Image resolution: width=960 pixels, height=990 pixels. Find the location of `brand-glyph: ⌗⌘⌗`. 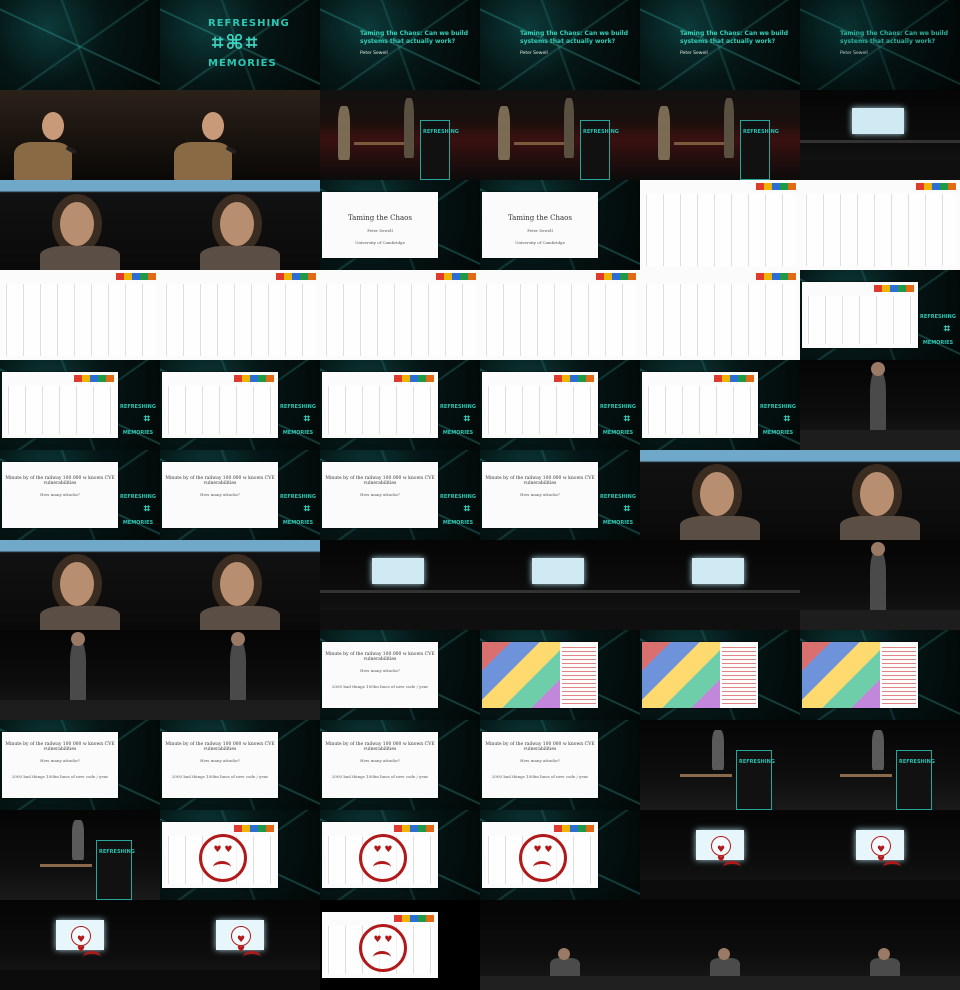

brand-glyph: ⌗⌘⌗ is located at coordinates (236, 42).